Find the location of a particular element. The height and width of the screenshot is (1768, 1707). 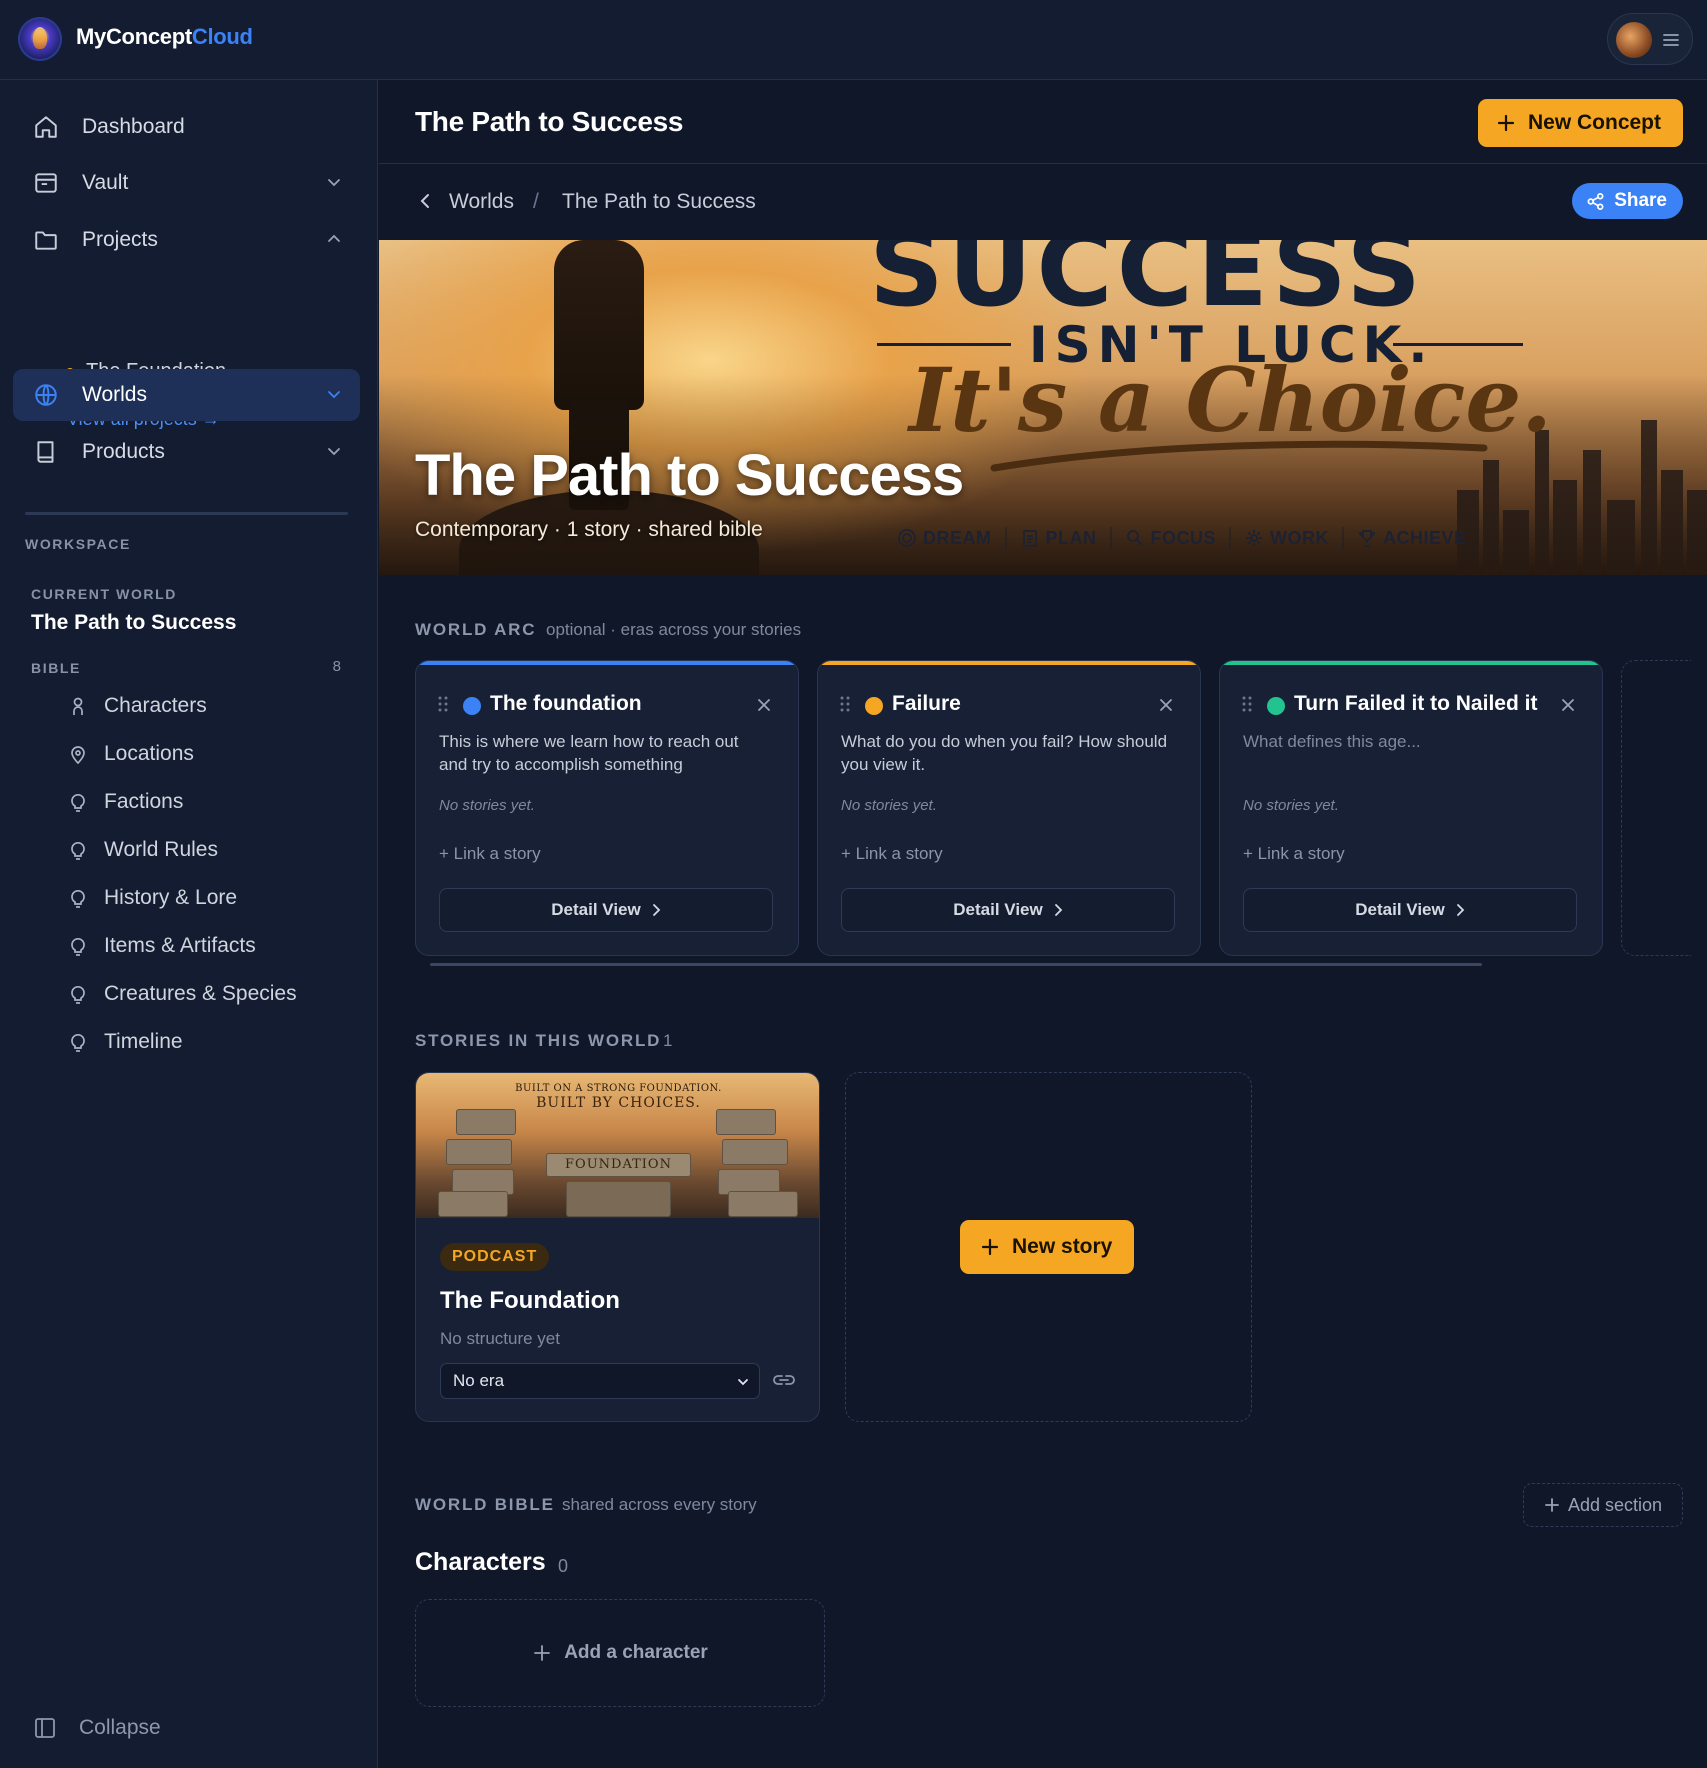

bible-item-history-lore: History & Lore is located at coordinates (152, 898).